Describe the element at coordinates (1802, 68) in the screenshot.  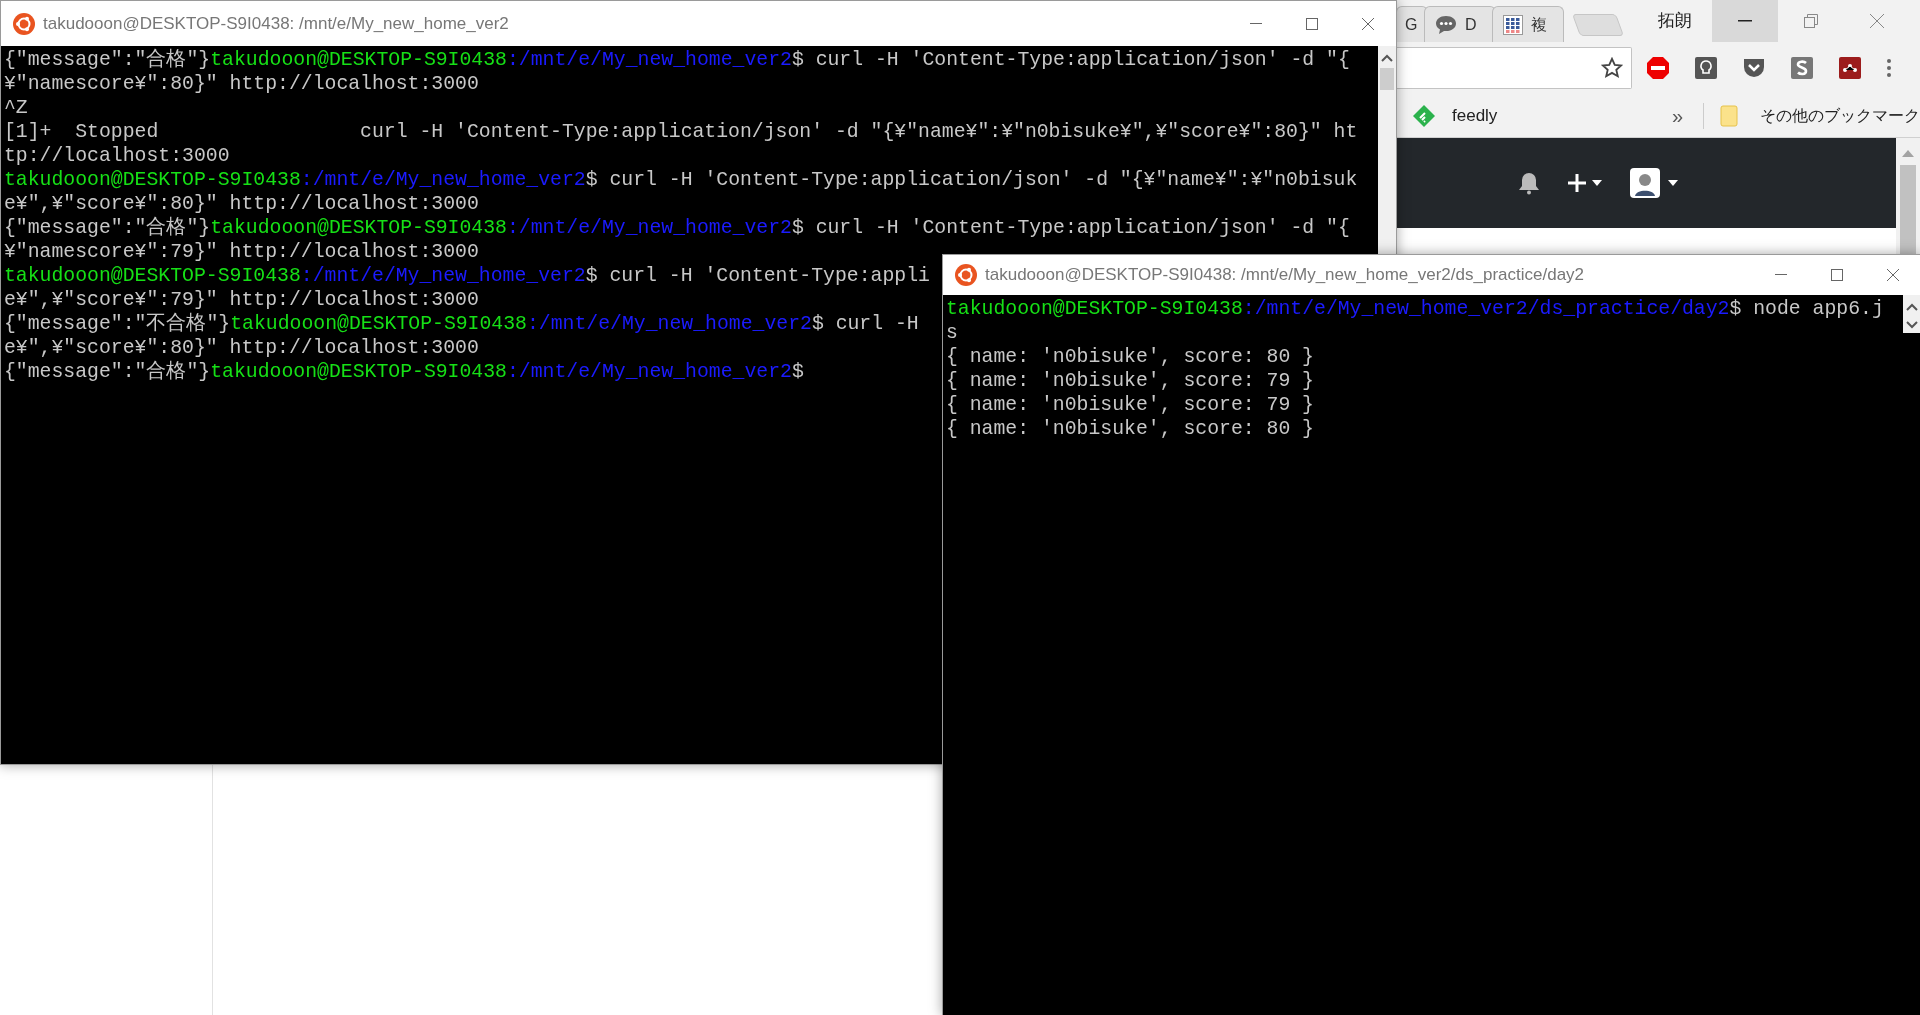
I see `square-s-icon` at that location.